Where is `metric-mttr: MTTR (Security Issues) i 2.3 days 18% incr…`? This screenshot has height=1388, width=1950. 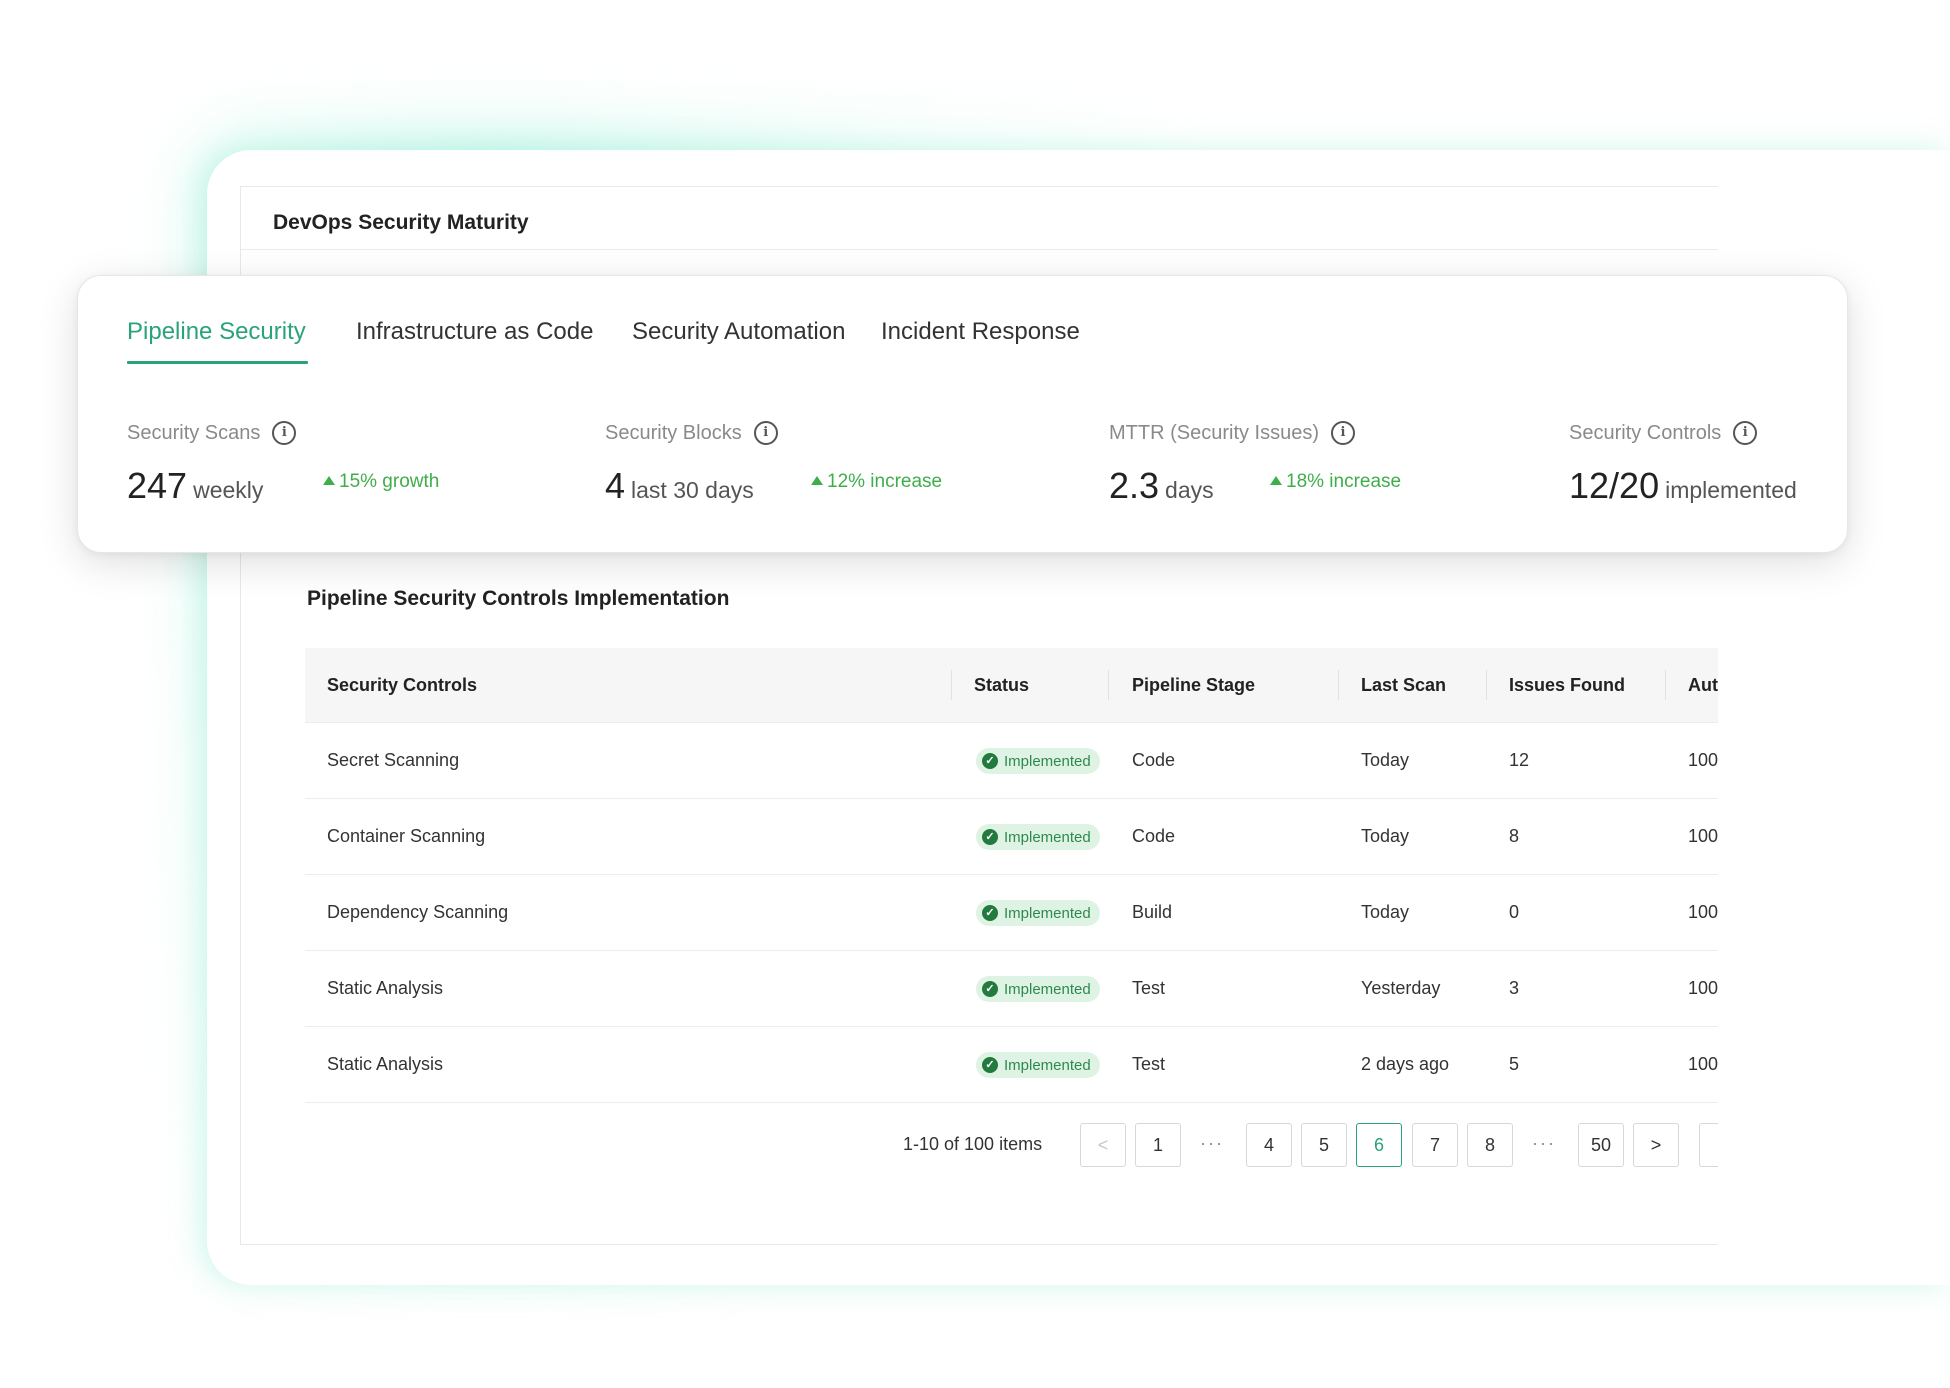
metric-mttr: MTTR (Security Issues) i 2.3 days 18% incr… is located at coordinates (1255, 463).